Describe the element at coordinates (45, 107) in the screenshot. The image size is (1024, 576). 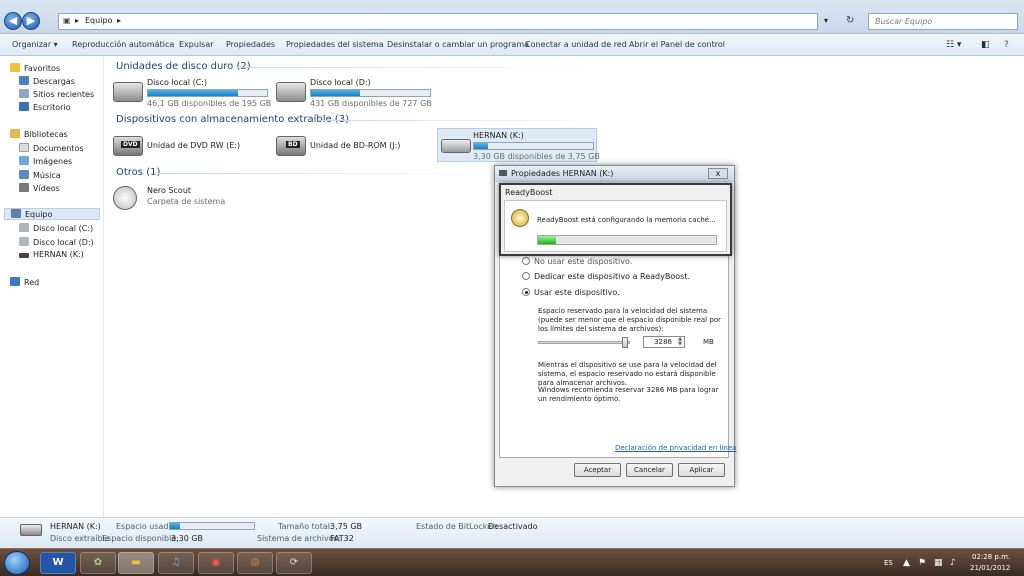
I see `sidebar-item-desktop: Escritorio` at that location.